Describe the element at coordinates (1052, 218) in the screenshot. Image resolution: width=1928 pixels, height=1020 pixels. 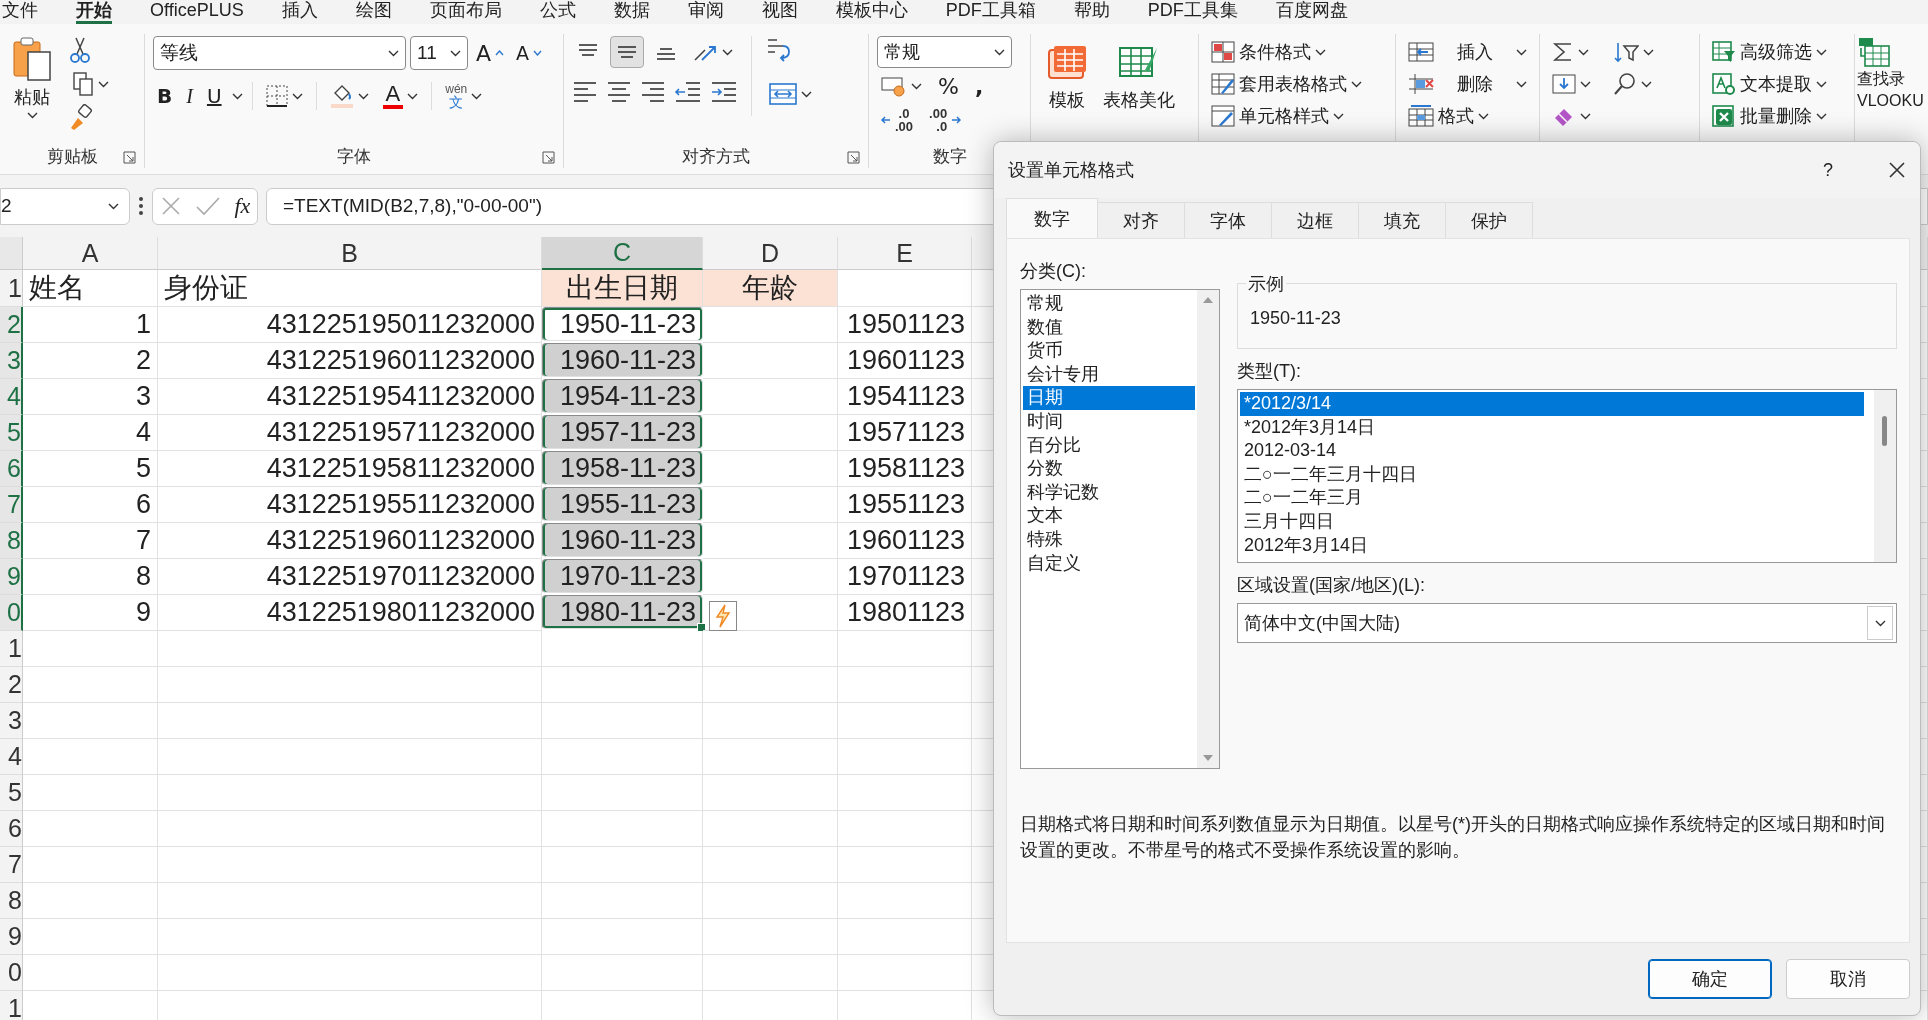
I see `dialog-tab: 数字` at that location.